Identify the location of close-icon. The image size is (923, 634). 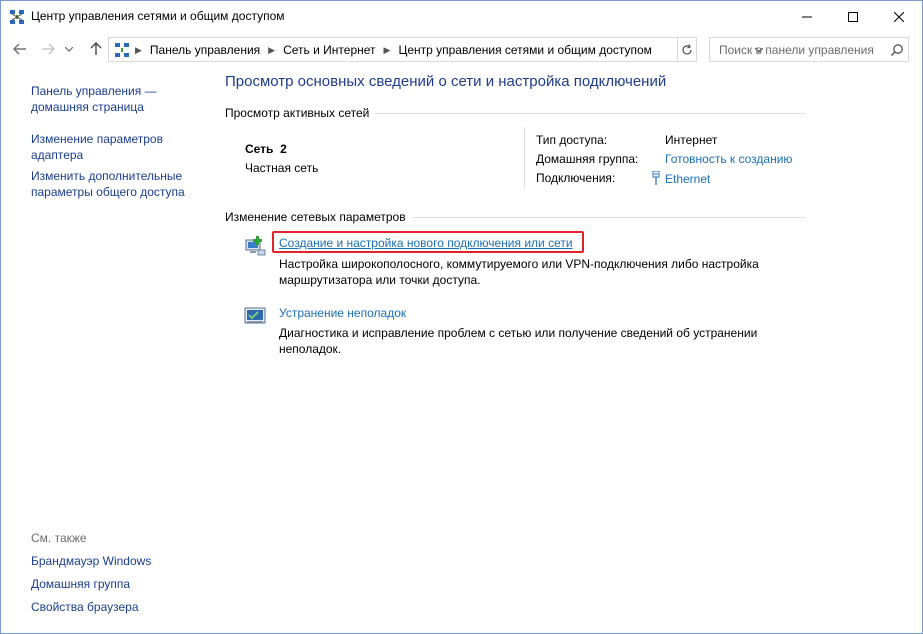
(899, 16).